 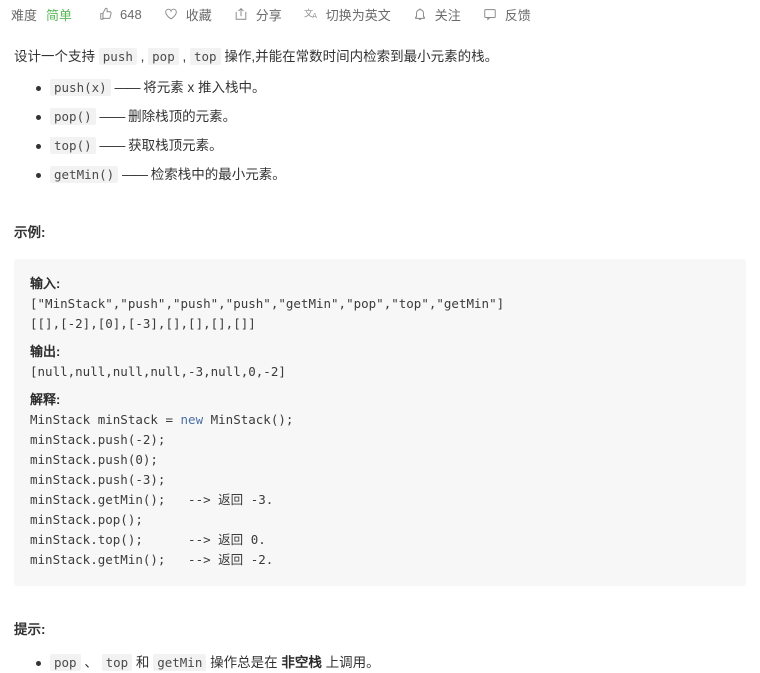 I want to click on explain-keyword-new: new, so click(x=192, y=420).